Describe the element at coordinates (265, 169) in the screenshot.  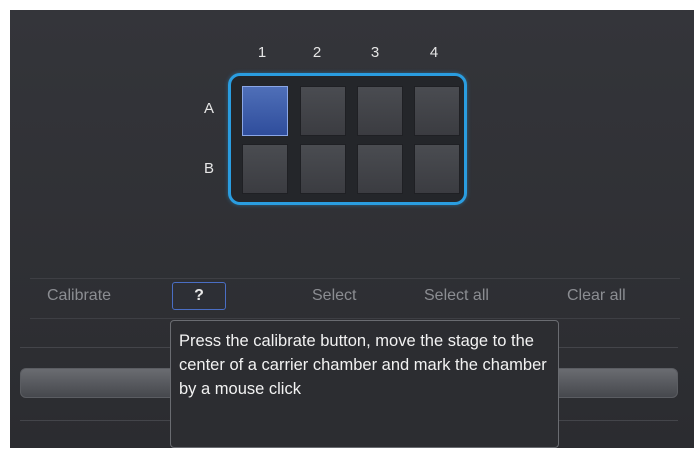
I see `well-b1` at that location.